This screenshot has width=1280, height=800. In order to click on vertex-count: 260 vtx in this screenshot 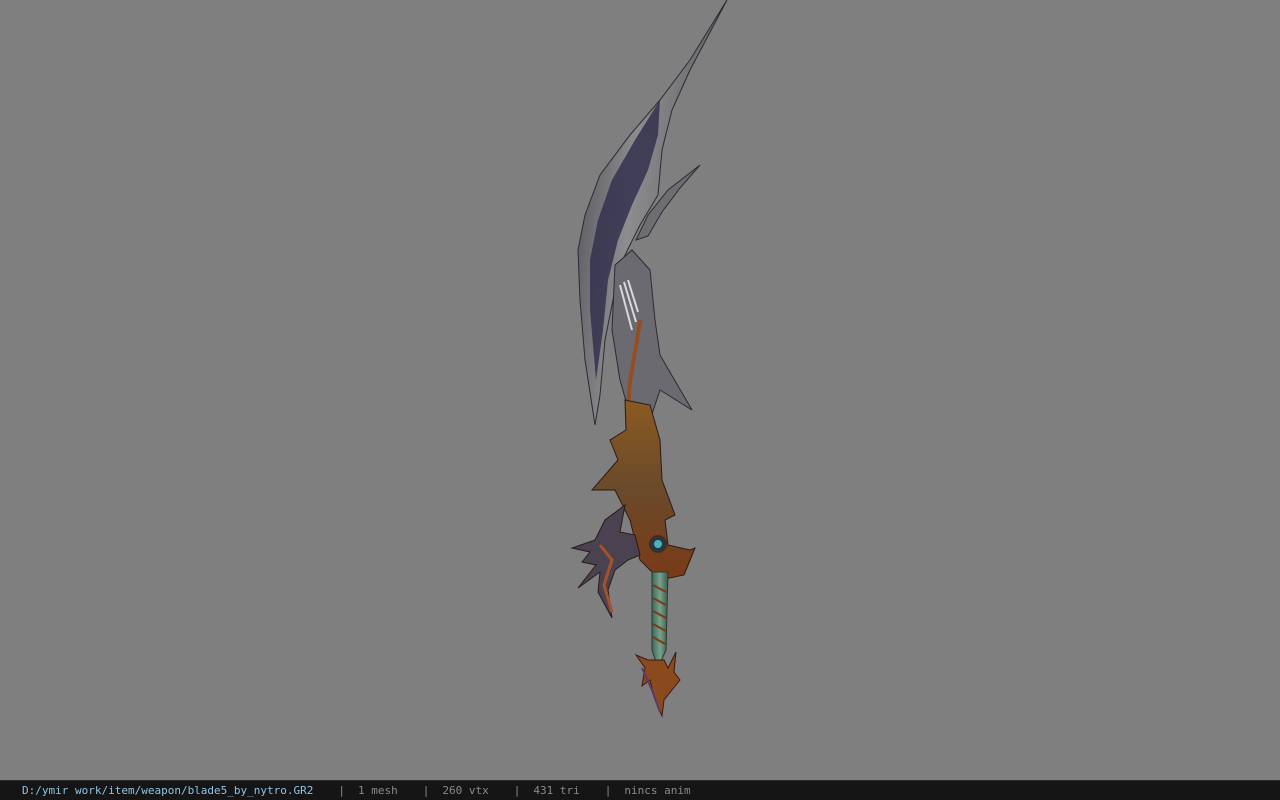, I will do `click(465, 790)`.